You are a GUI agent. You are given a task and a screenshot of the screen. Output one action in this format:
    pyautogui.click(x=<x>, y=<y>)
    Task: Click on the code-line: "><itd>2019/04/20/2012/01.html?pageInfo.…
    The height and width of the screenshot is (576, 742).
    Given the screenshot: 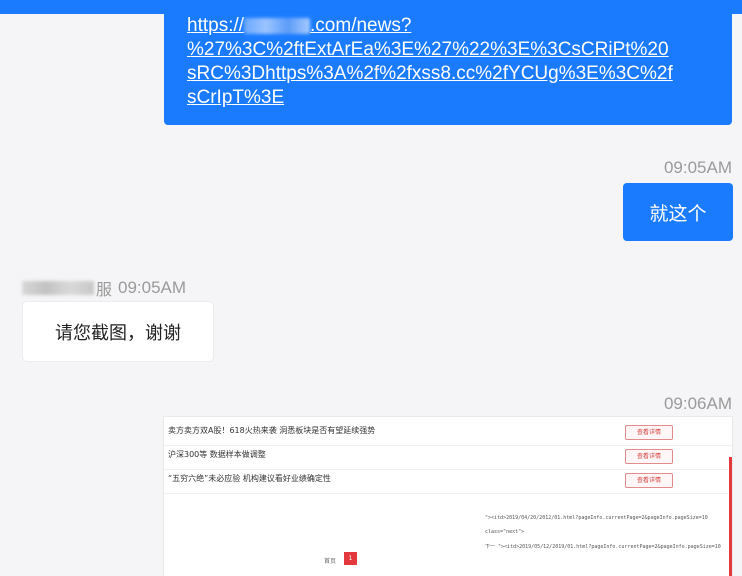 What is the action you would take?
    pyautogui.click(x=596, y=518)
    